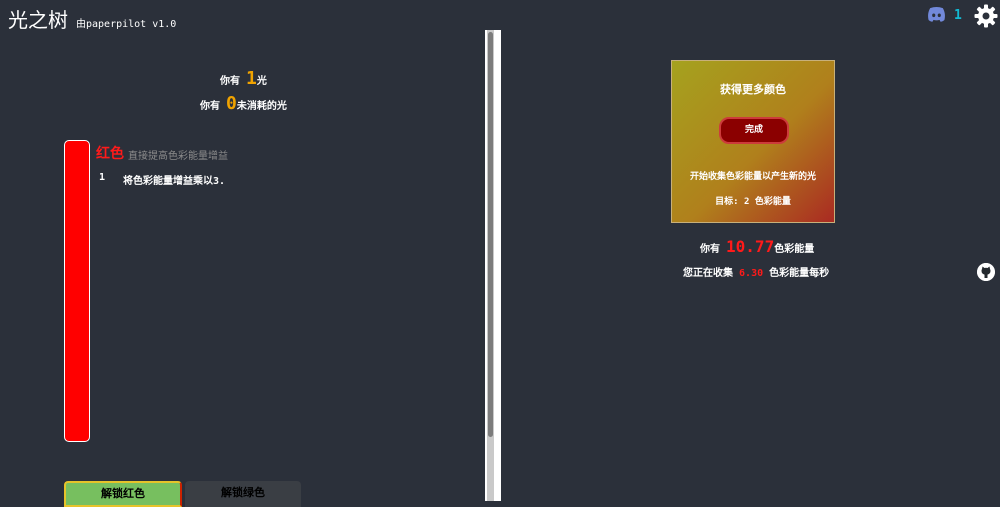 The image size is (1000, 507). What do you see at coordinates (231, 103) in the screenshot?
I see `unspent-value: 0` at bounding box center [231, 103].